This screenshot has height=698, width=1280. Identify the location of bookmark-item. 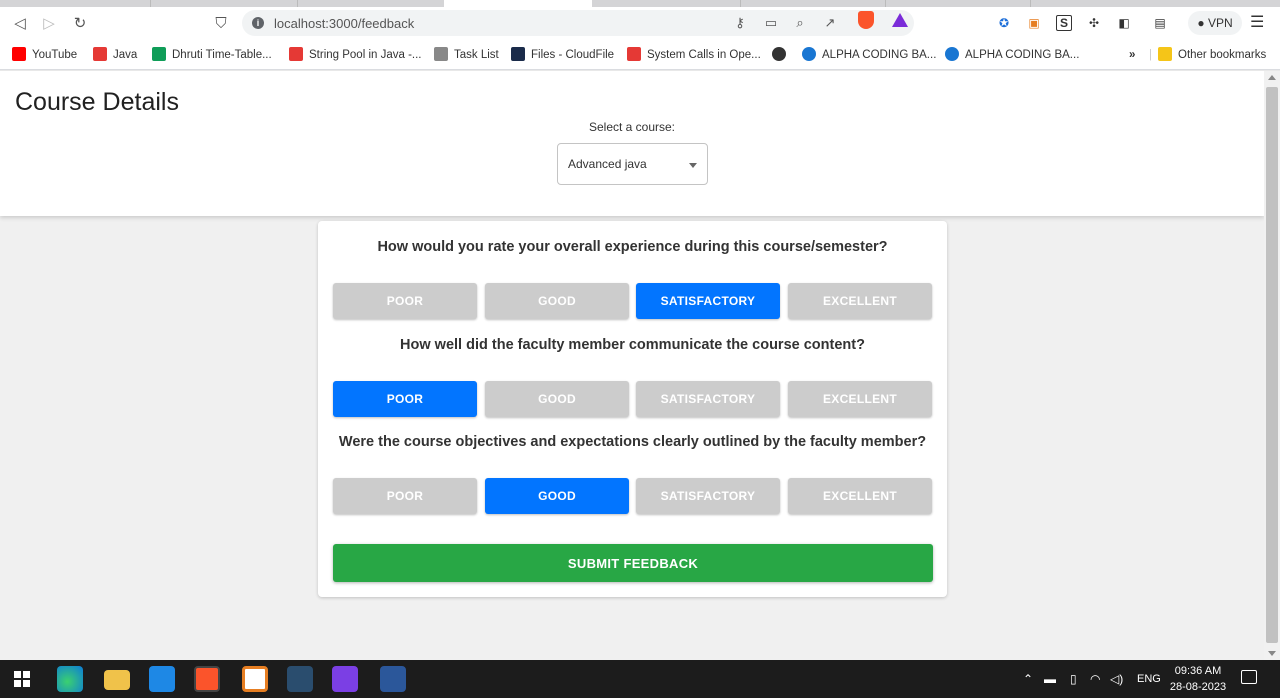
(782, 55).